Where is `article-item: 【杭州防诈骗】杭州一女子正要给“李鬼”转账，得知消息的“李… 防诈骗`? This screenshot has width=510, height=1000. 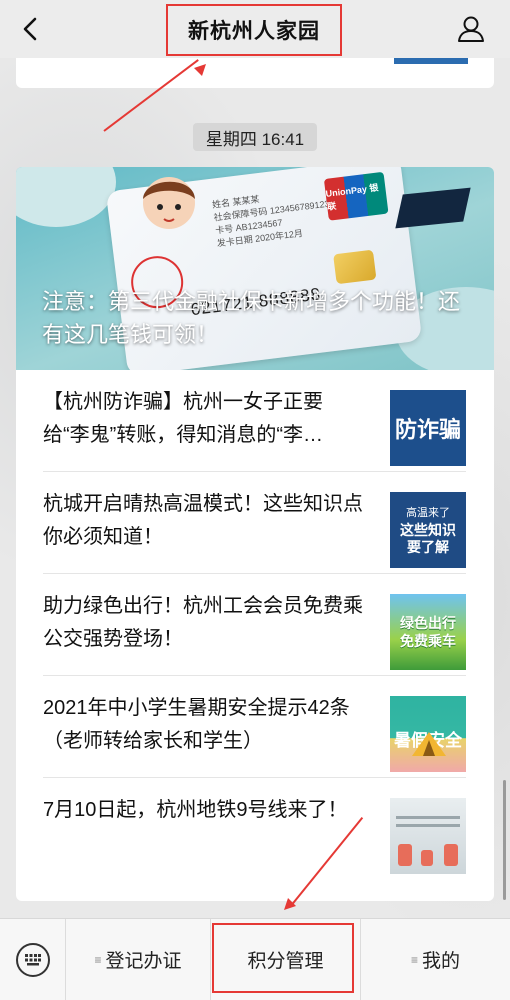 article-item: 【杭州防诈骗】杭州一女子正要给“李鬼”转账，得知消息的“李… 防诈骗 is located at coordinates (255, 421).